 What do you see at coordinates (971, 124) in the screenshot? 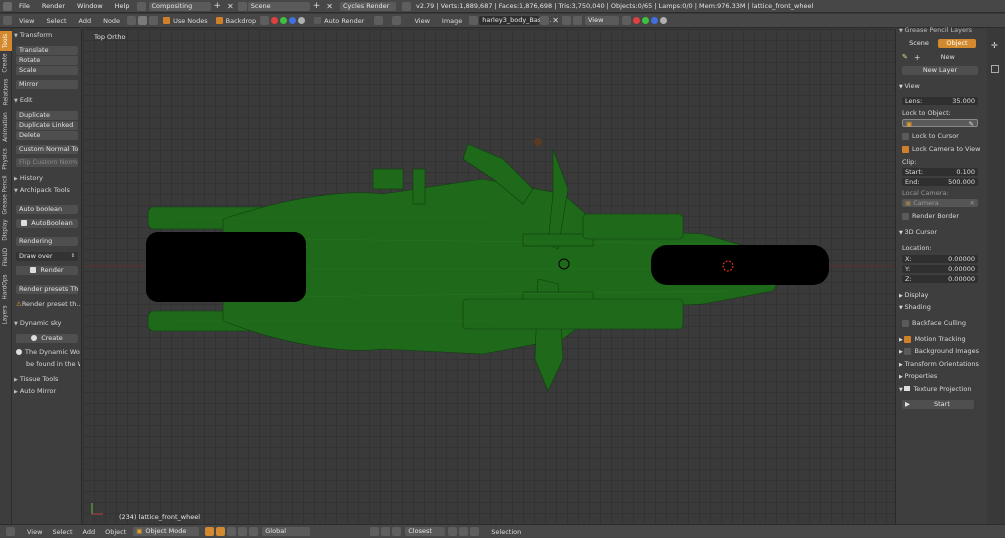
I see `eyedropper-icon: ✎` at bounding box center [971, 124].